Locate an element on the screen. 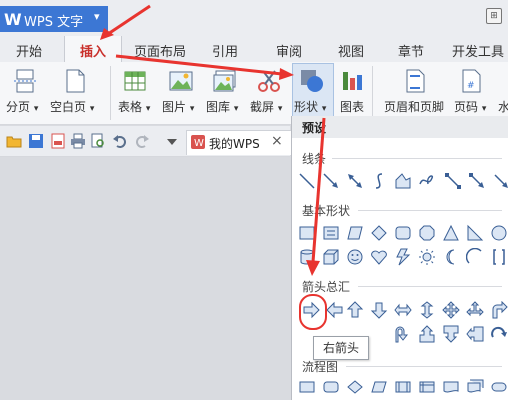 This screenshot has height=400, width=508. cylinder-shape-icon is located at coordinates (307, 257).